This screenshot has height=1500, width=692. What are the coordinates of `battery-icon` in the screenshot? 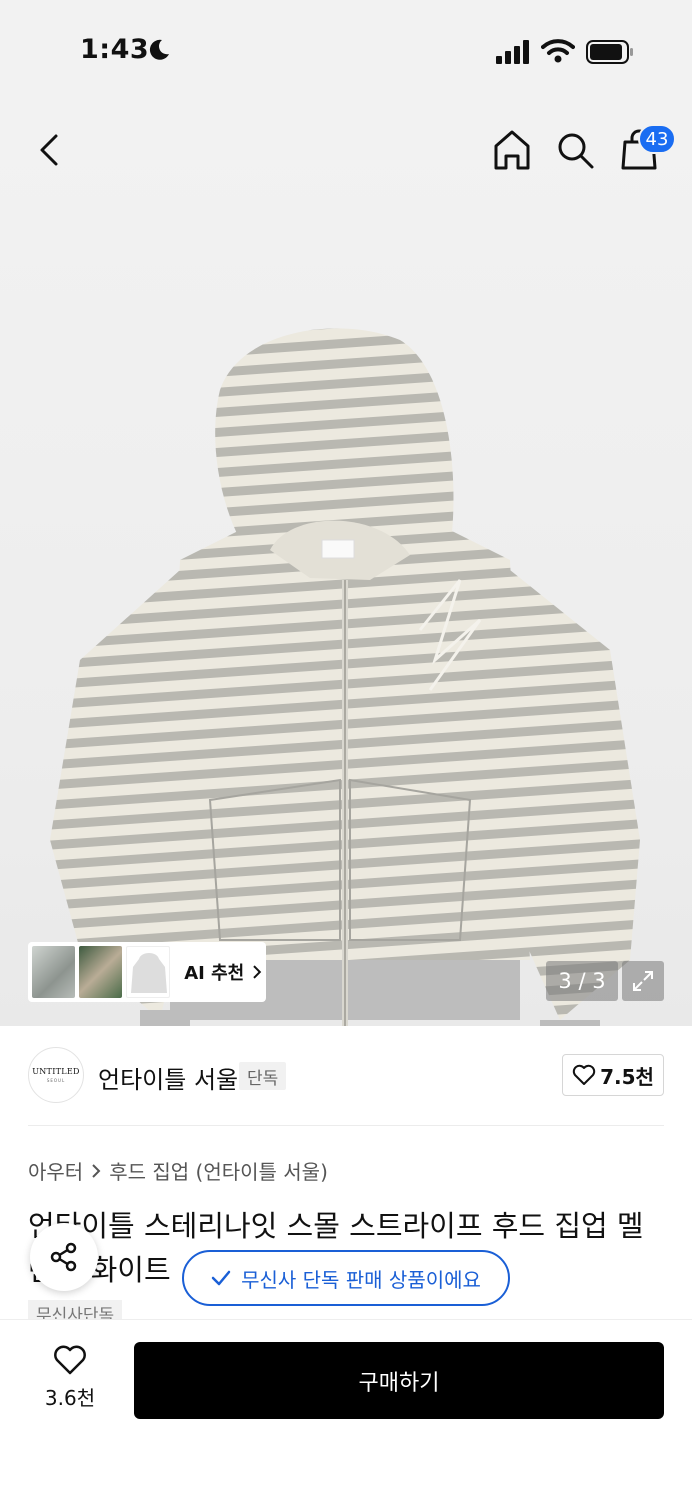 It's located at (609, 52).